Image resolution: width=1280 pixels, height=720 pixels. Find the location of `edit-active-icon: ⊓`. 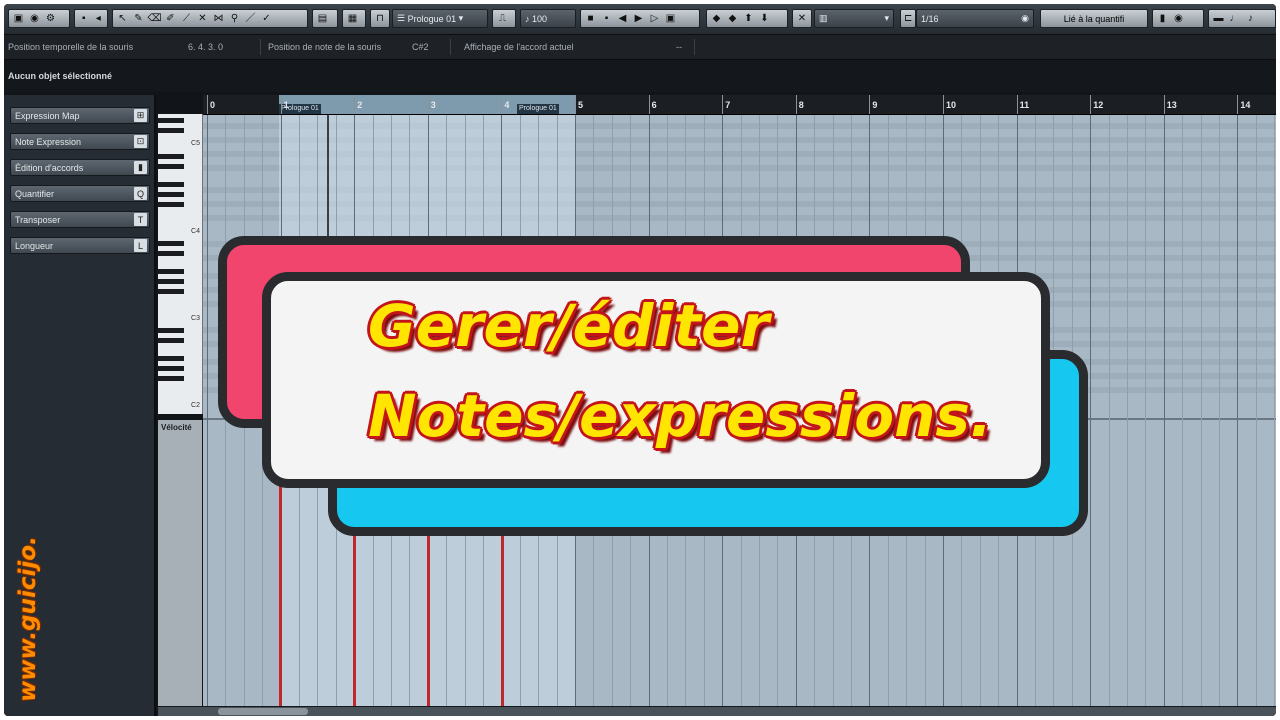

edit-active-icon: ⊓ is located at coordinates (380, 18).